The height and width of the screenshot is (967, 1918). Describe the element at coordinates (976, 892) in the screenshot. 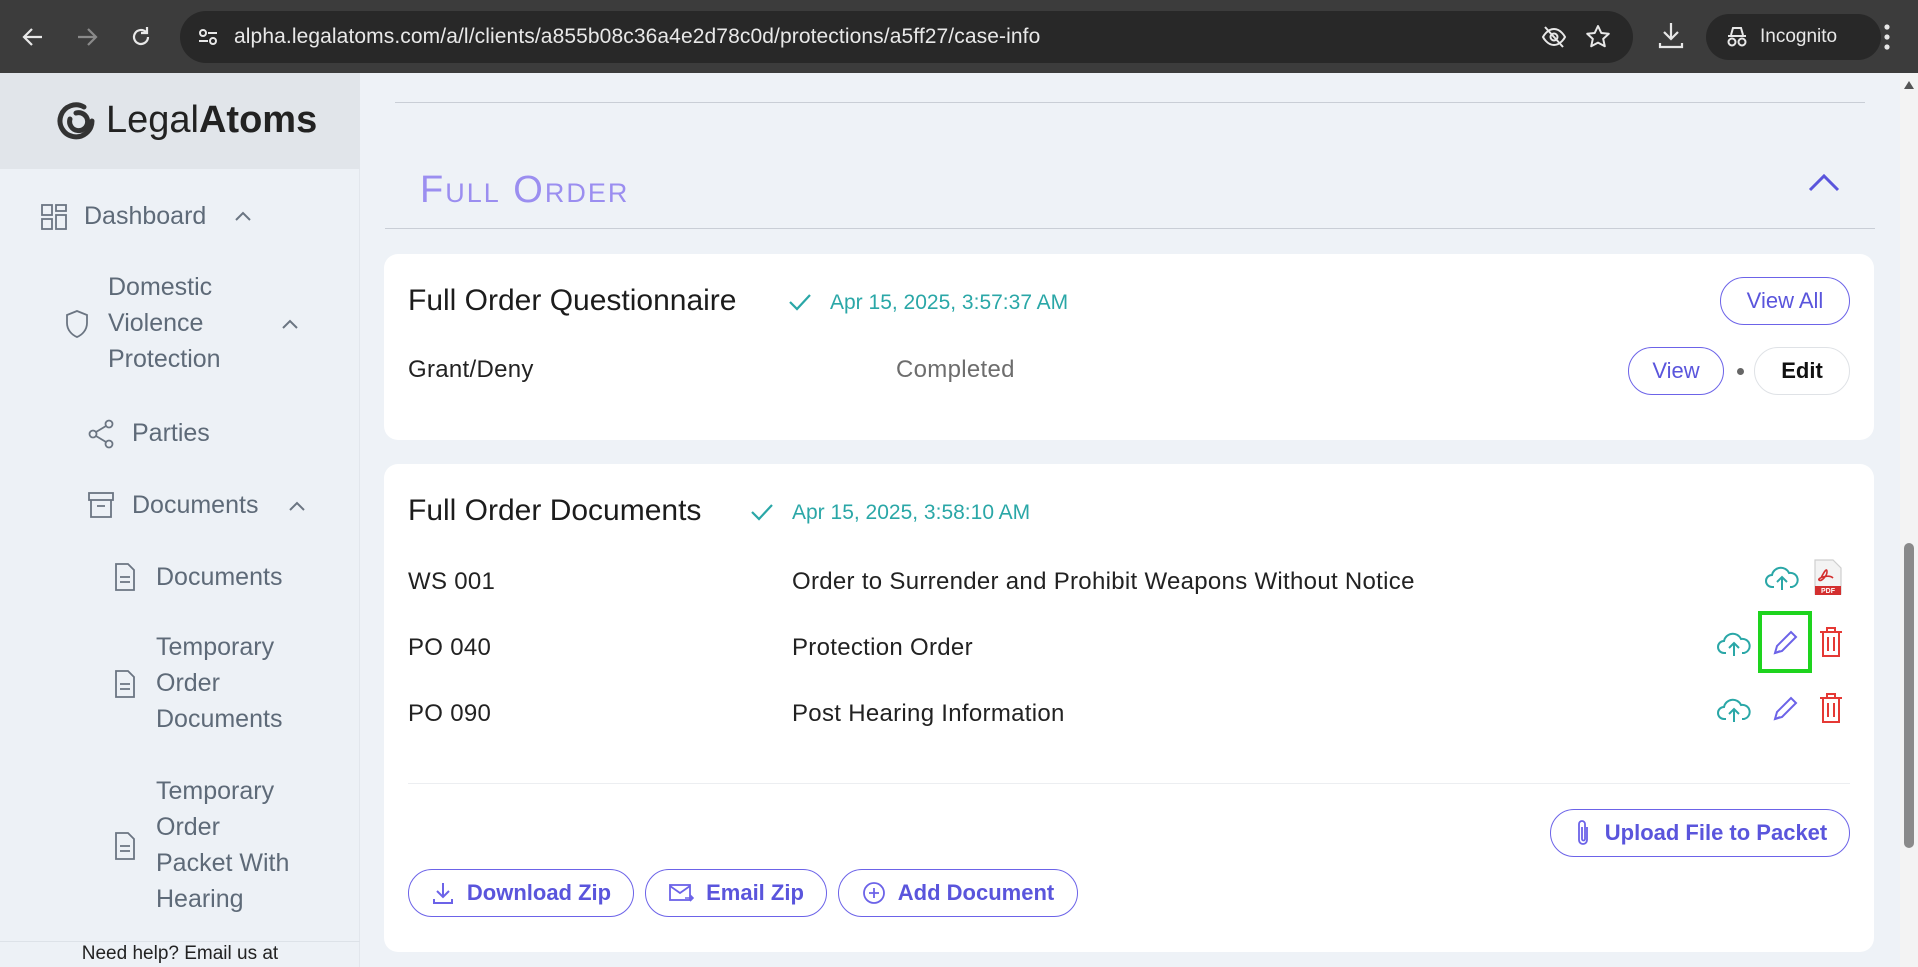

I see `add-document-label: Add Document` at that location.